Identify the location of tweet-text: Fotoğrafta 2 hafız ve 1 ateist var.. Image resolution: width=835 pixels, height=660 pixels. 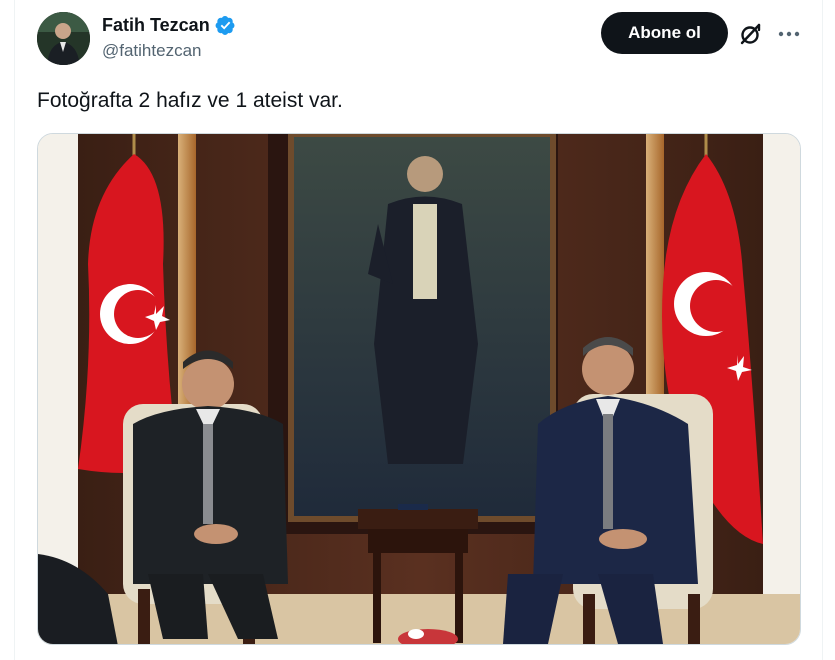
(190, 100).